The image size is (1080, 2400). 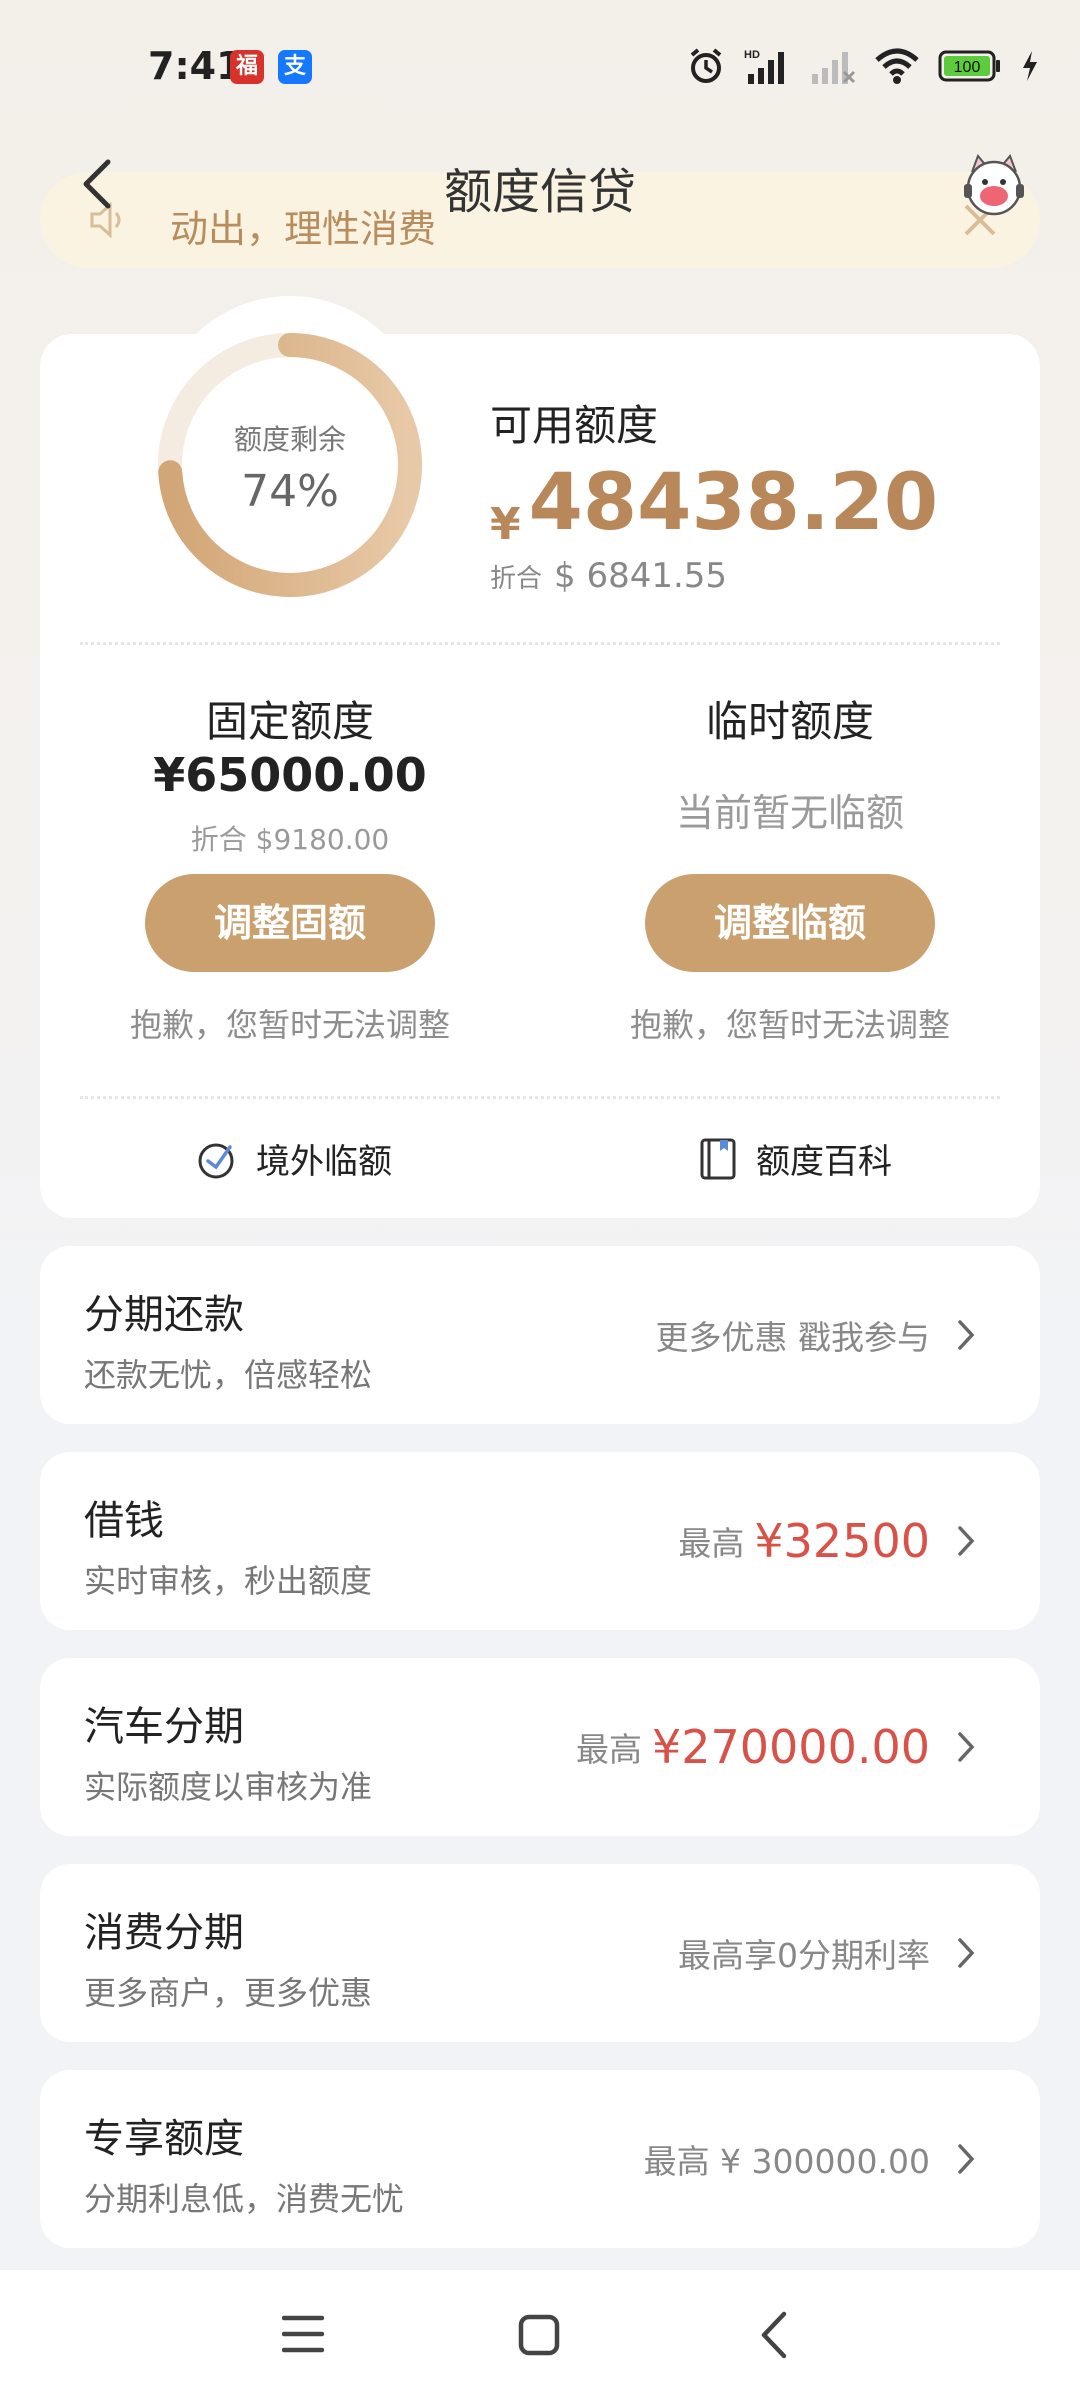 I want to click on svg-text: HD, so click(x=752, y=55).